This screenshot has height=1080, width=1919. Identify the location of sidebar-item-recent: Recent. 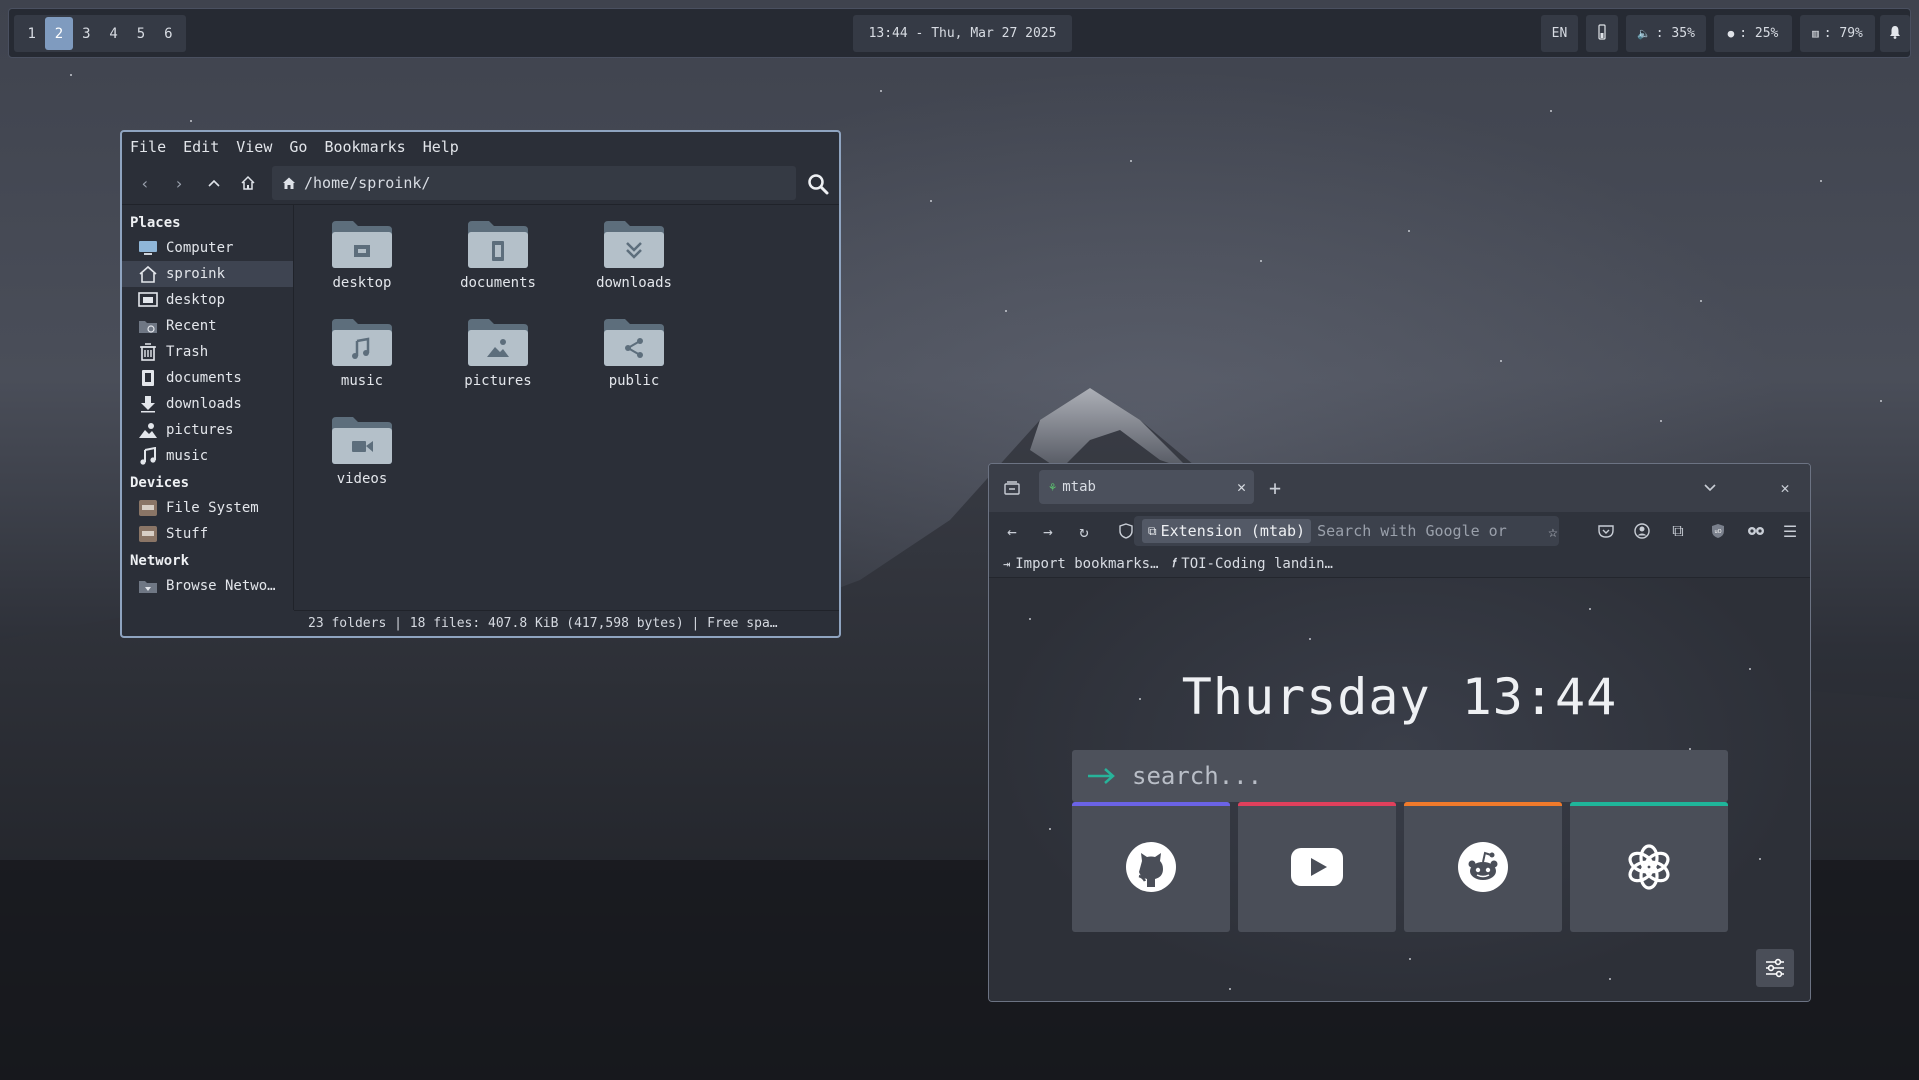
(207, 326).